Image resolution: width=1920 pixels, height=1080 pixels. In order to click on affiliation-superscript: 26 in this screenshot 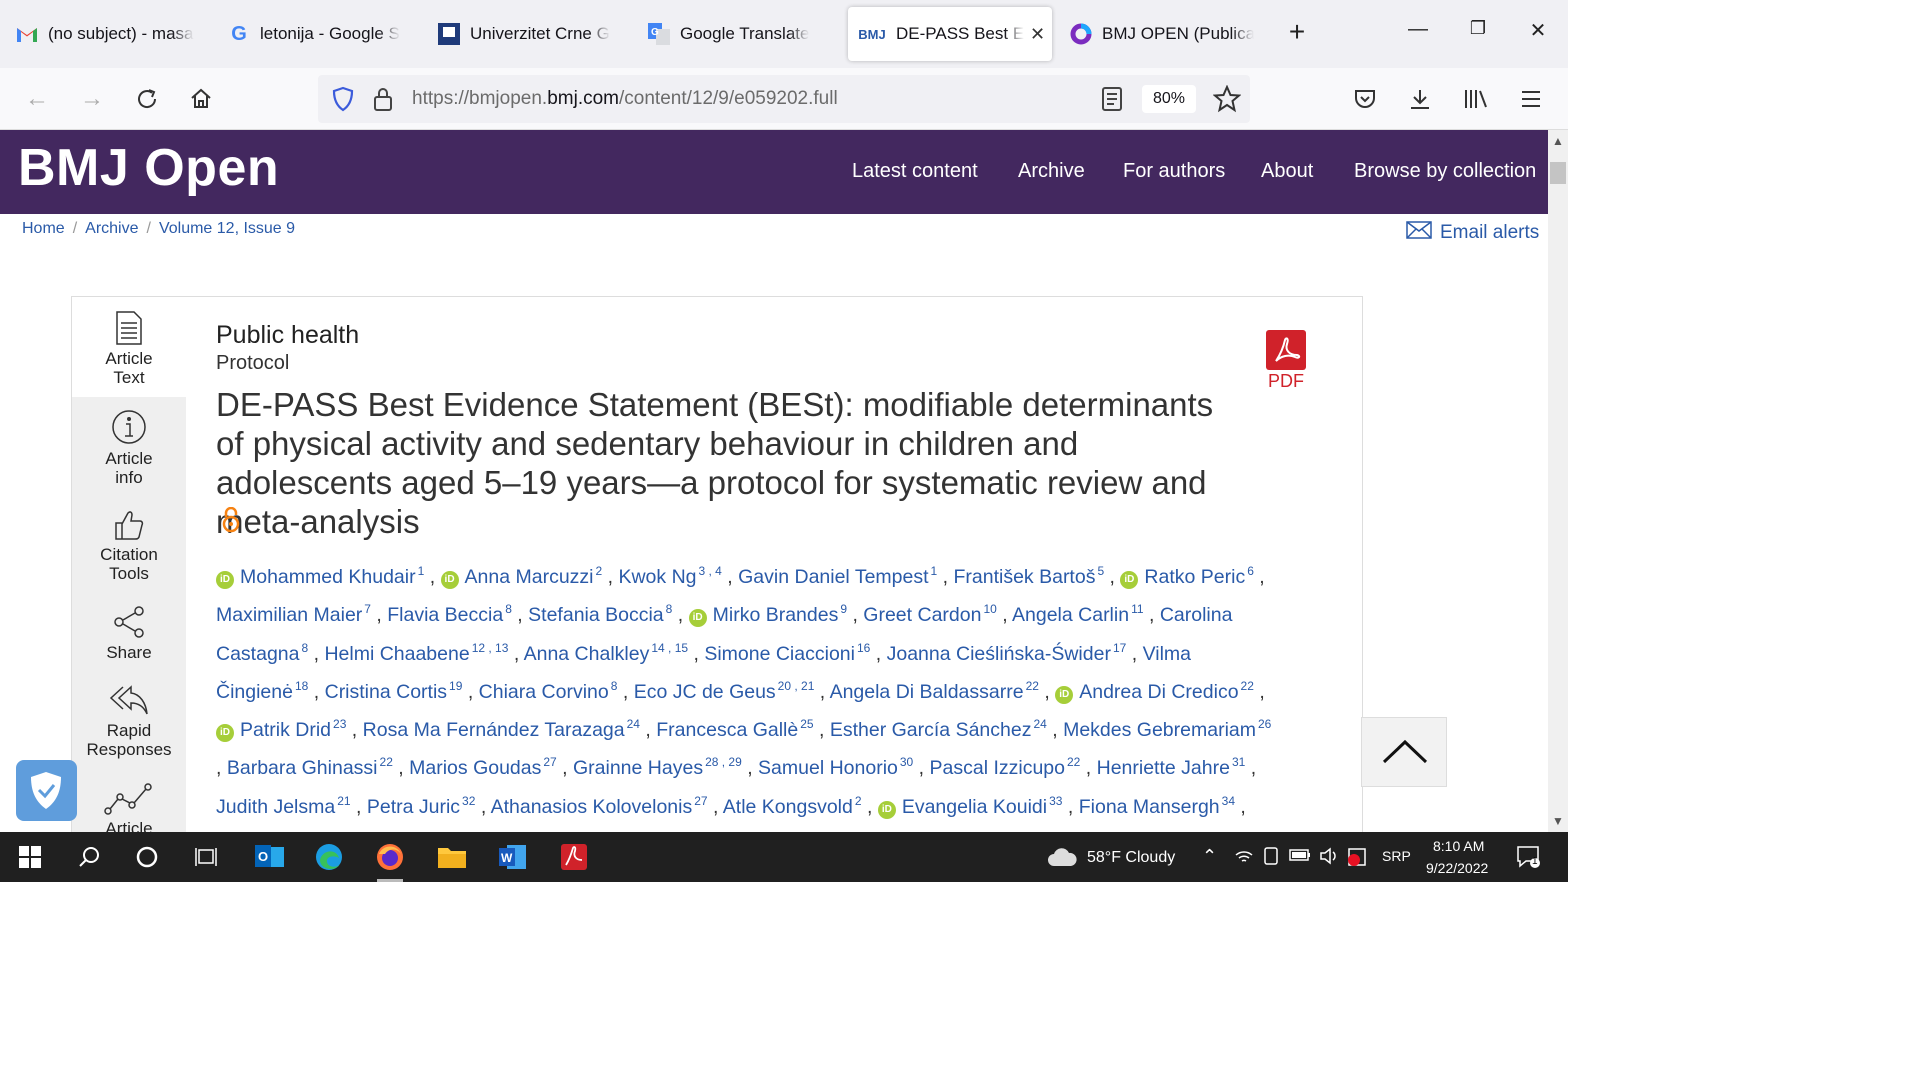, I will do `click(1264, 724)`.